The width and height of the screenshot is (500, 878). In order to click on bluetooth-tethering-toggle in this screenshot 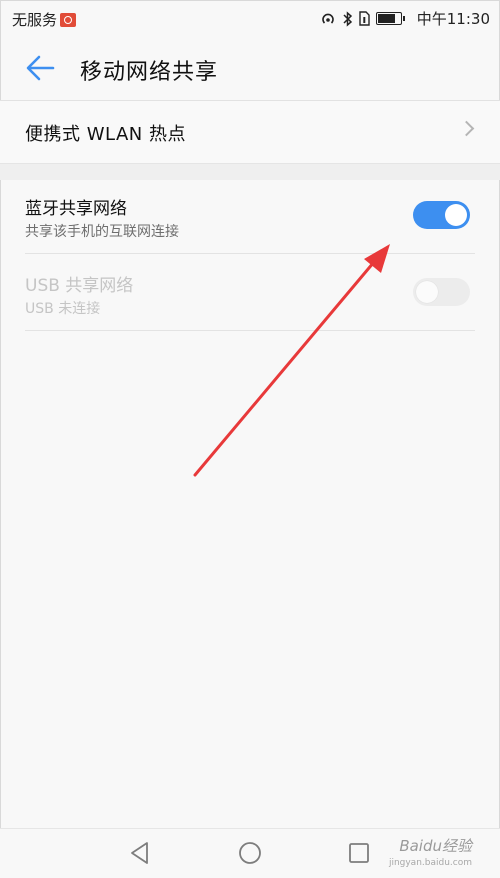, I will do `click(441, 215)`.